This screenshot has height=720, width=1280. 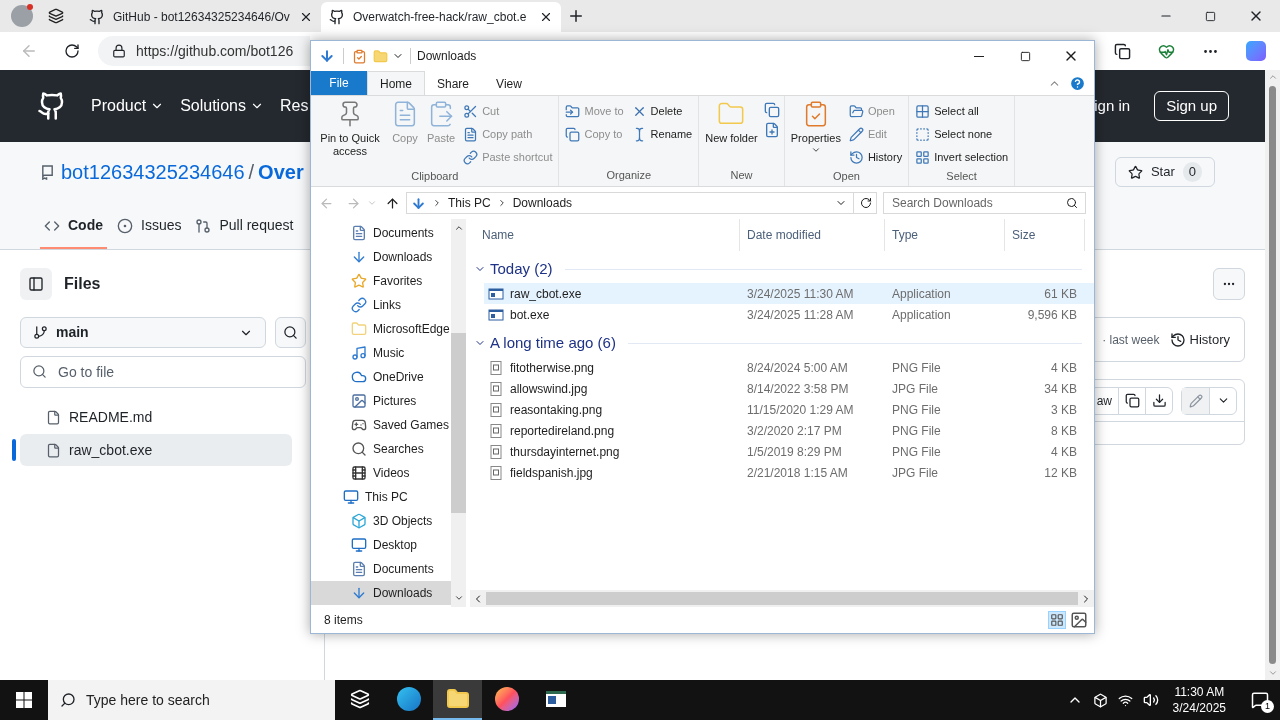 What do you see at coordinates (812, 235) in the screenshot?
I see `column-header: Date modified` at bounding box center [812, 235].